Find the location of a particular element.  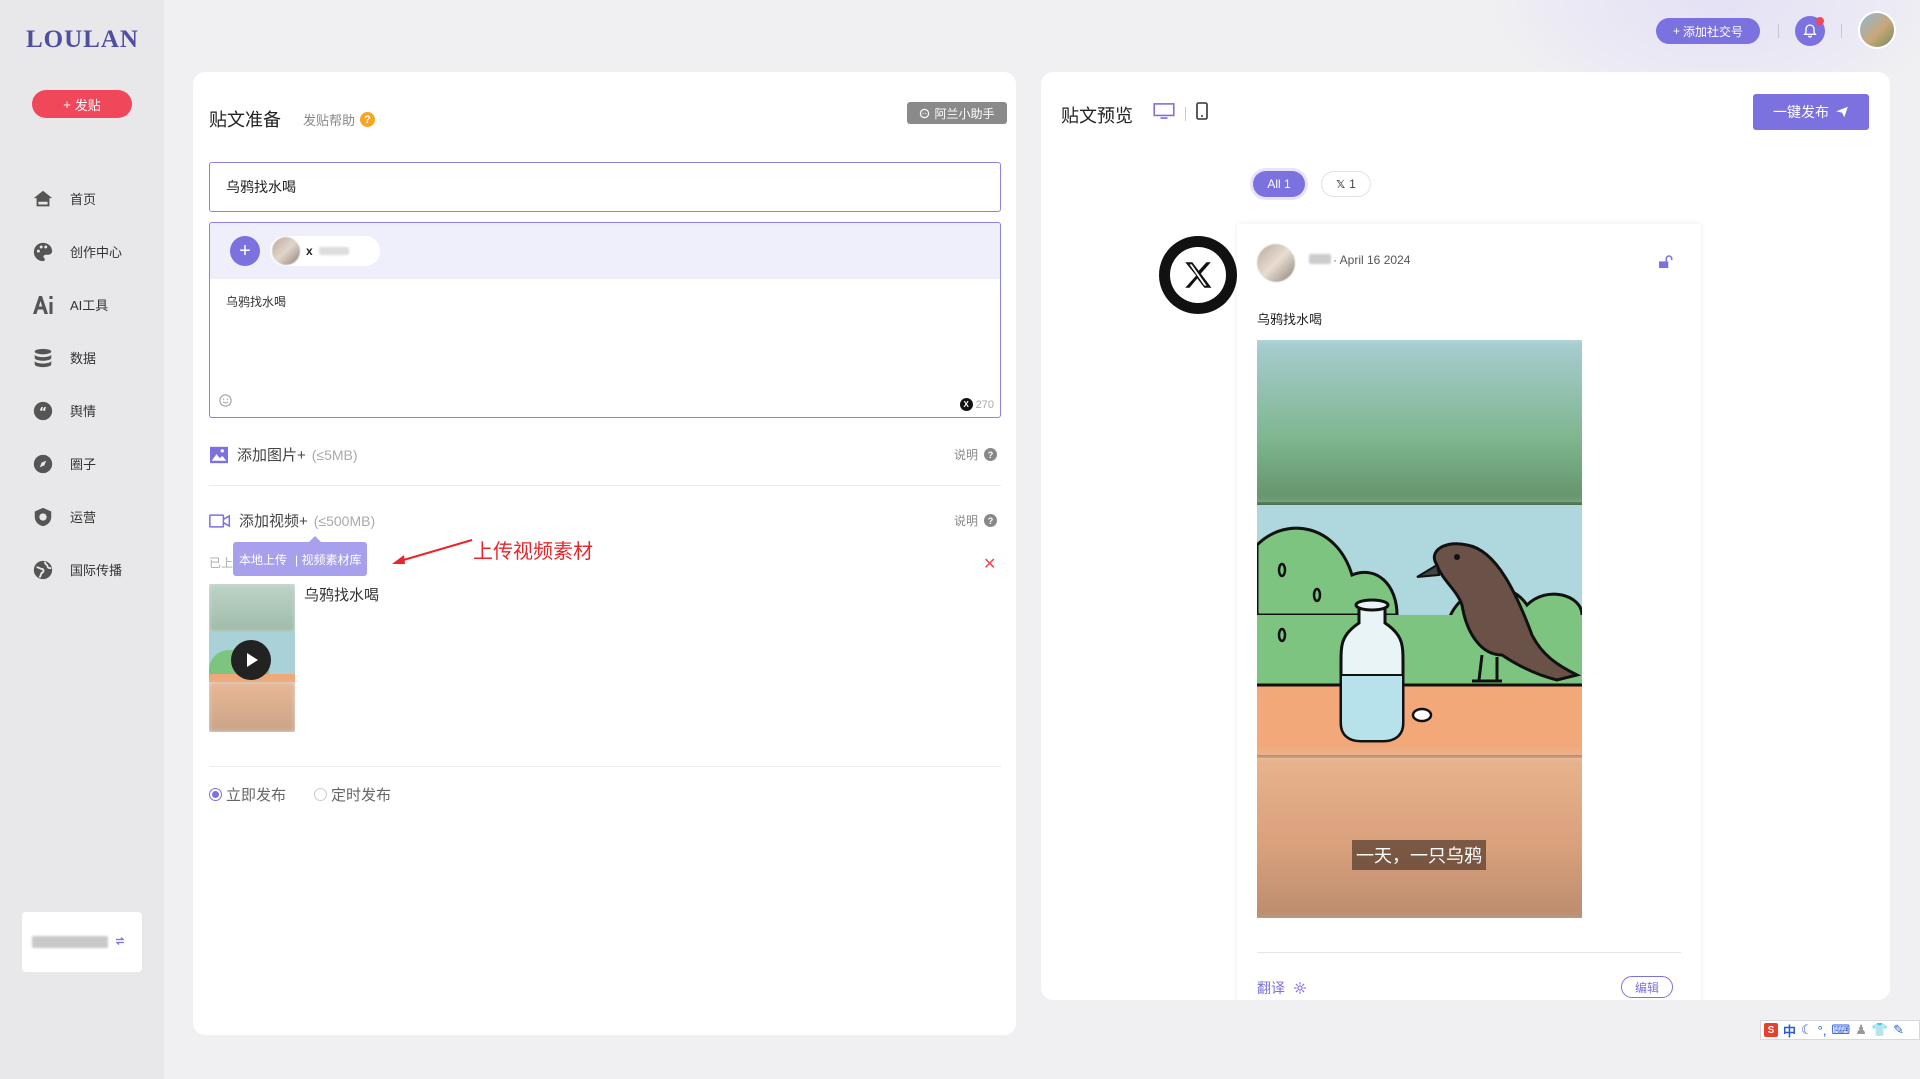

sidebar-item-international: 国际传播 is located at coordinates (95, 569).